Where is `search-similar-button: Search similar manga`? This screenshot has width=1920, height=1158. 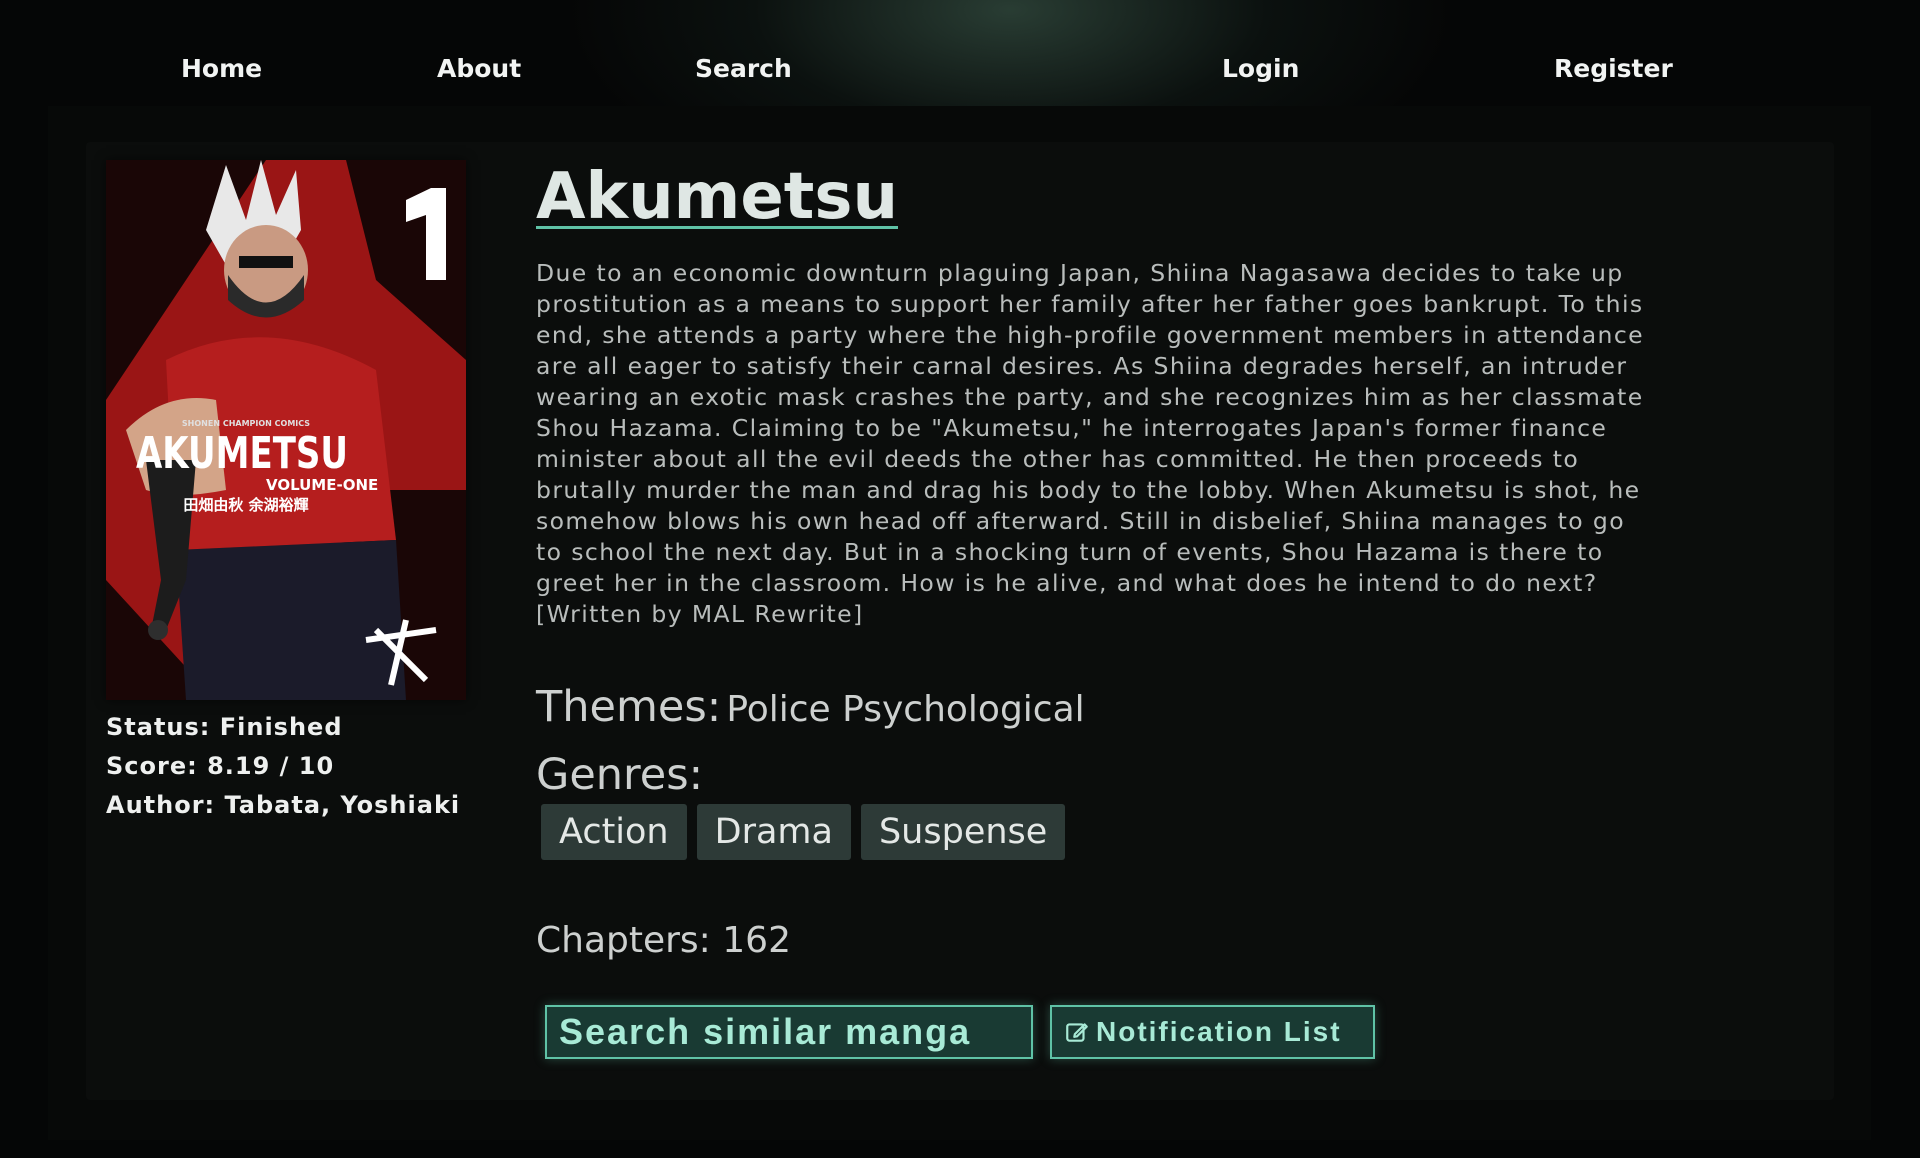 search-similar-button: Search similar manga is located at coordinates (789, 1032).